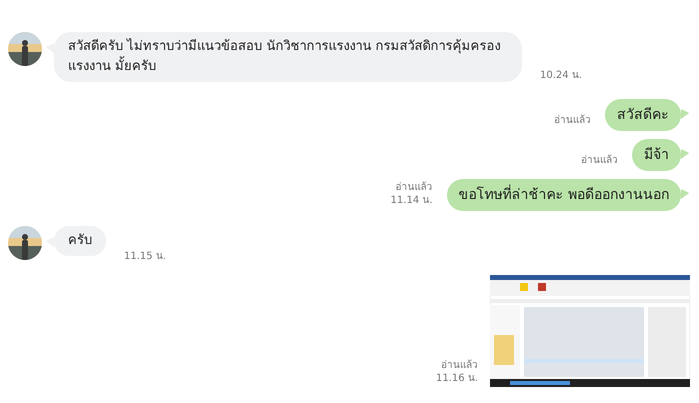 The image size is (699, 403). What do you see at coordinates (80, 241) in the screenshot?
I see `message-bubble: ครับ` at bounding box center [80, 241].